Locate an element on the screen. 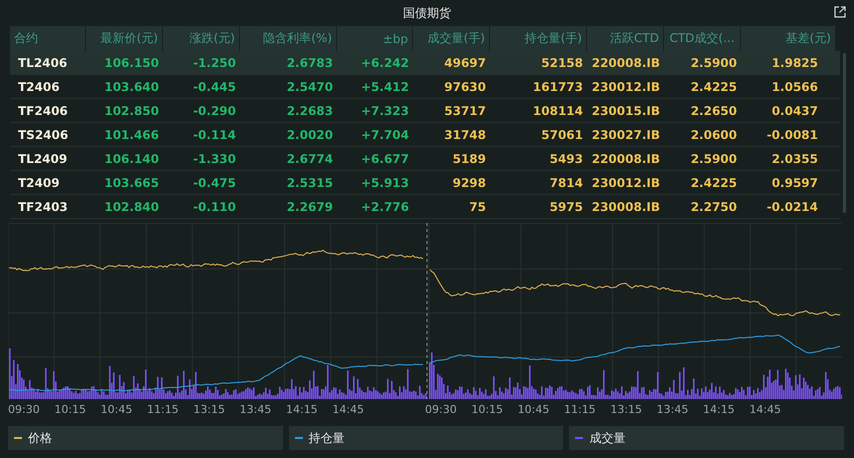  popout-icon is located at coordinates (840, 12).